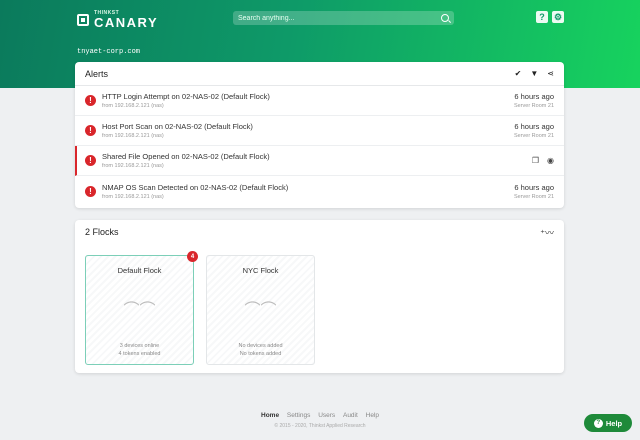 The height and width of the screenshot is (440, 640). Describe the element at coordinates (102, 232) in the screenshot. I see `flocks-title: 2 Flocks` at that location.